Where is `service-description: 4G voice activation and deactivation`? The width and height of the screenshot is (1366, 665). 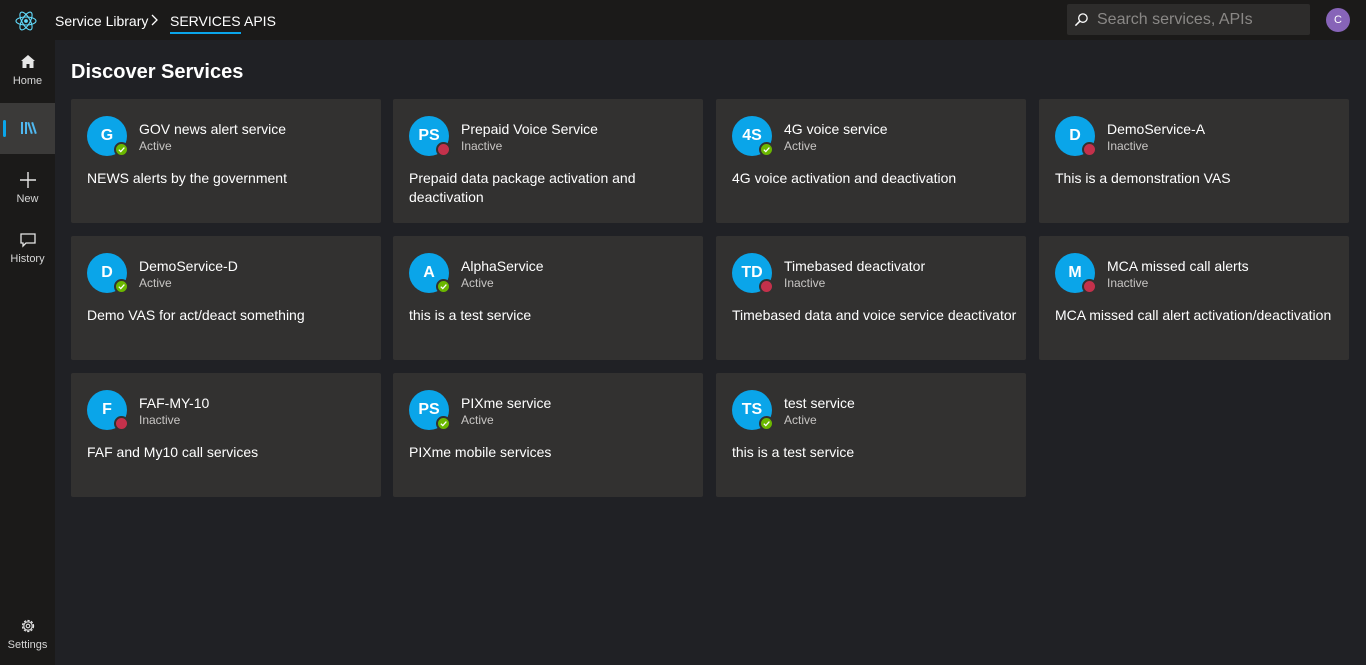 service-description: 4G voice activation and deactivation is located at coordinates (844, 178).